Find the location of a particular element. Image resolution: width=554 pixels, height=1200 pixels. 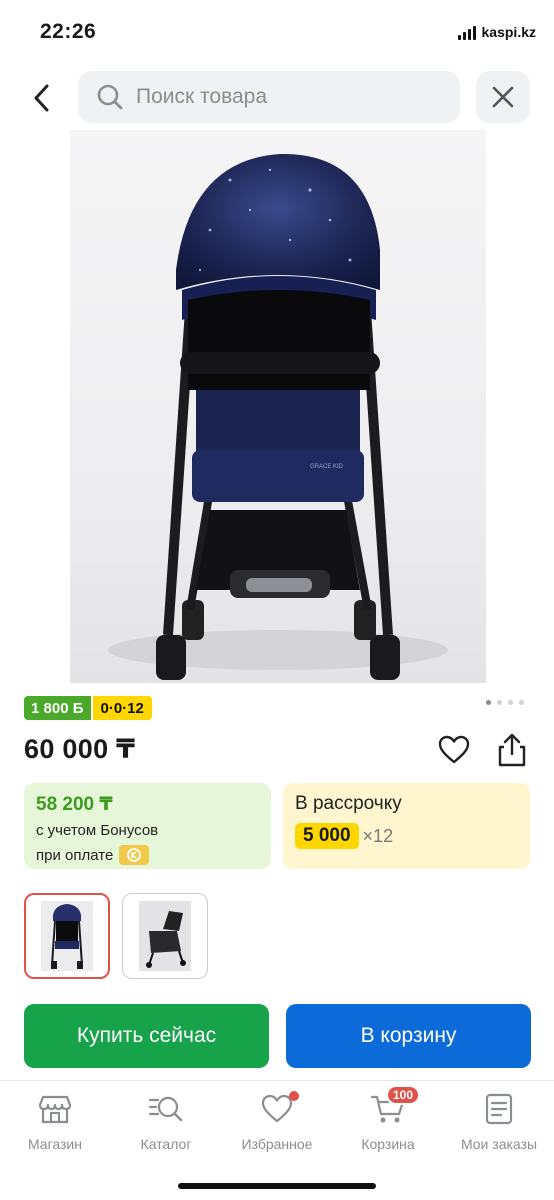

badges: 1 800 Б 0·0·12 is located at coordinates (88, 708).